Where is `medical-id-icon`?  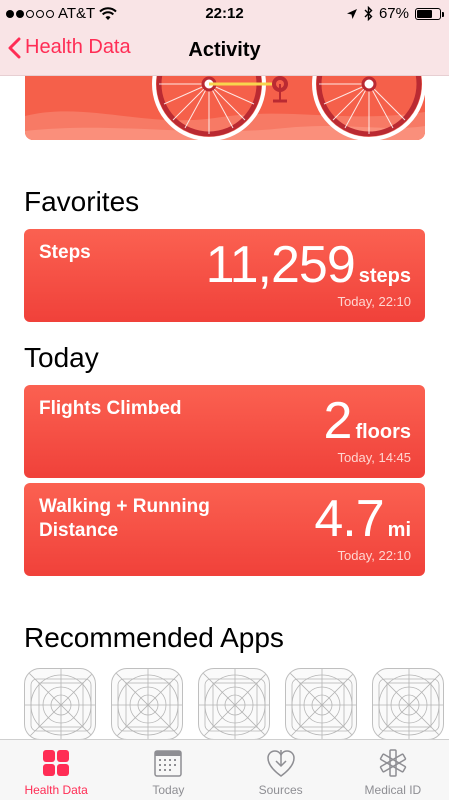
medical-id-icon is located at coordinates (393, 763).